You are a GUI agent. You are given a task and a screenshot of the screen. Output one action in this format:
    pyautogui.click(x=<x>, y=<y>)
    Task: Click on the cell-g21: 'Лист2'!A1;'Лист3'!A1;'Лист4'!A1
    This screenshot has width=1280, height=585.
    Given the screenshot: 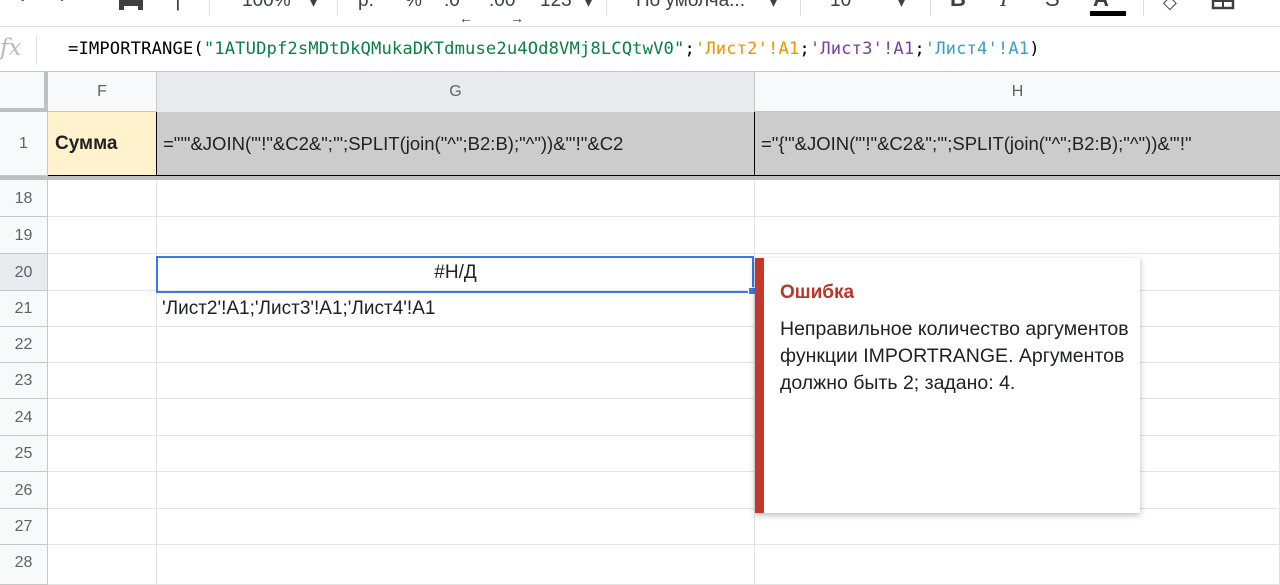 What is the action you would take?
    pyautogui.click(x=456, y=309)
    